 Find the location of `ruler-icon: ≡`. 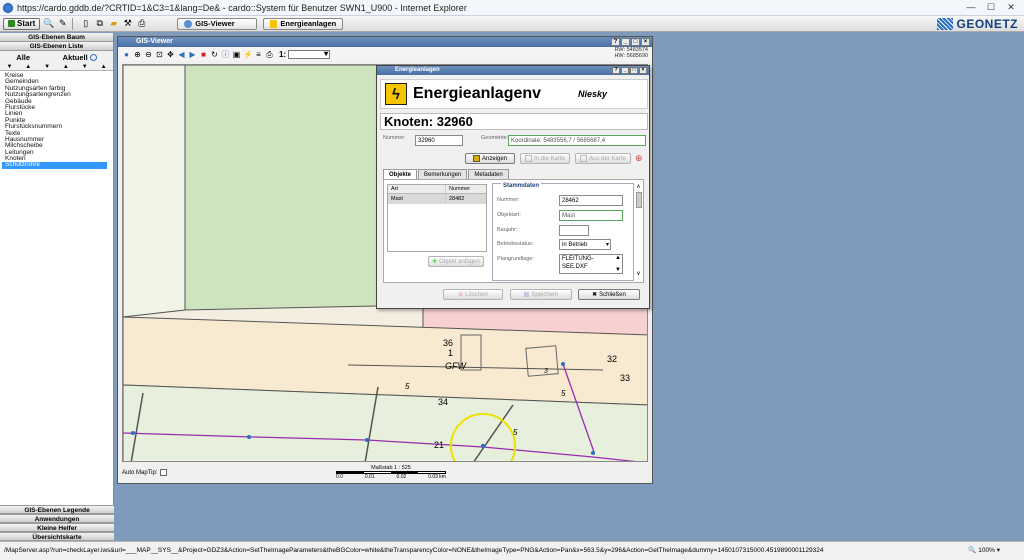

ruler-icon: ≡ is located at coordinates (258, 54).